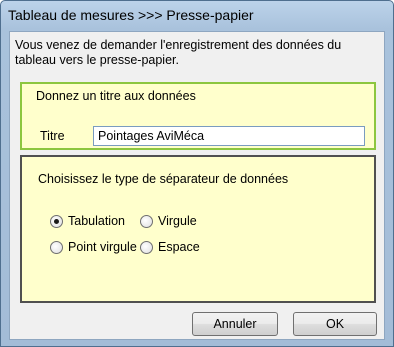 The image size is (394, 347). Describe the element at coordinates (177, 221) in the screenshot. I see `radio-virgule-label: Virgule` at that location.